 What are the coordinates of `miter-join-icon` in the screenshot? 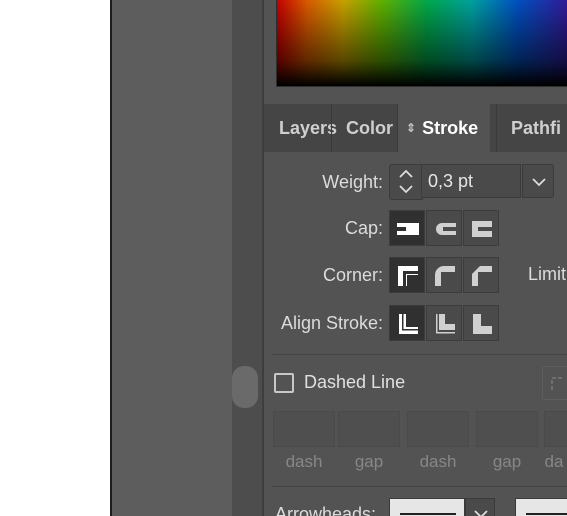 It's located at (408, 276).